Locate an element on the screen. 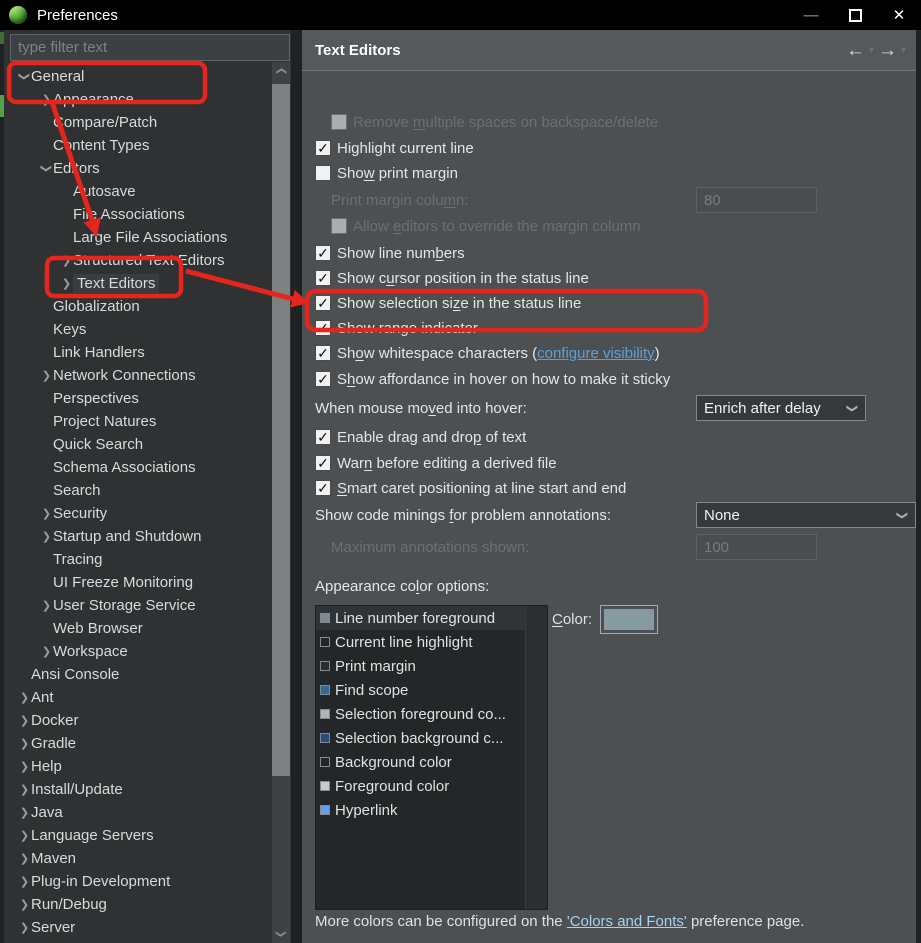  forward-arrow-icon: → is located at coordinates (887, 50).